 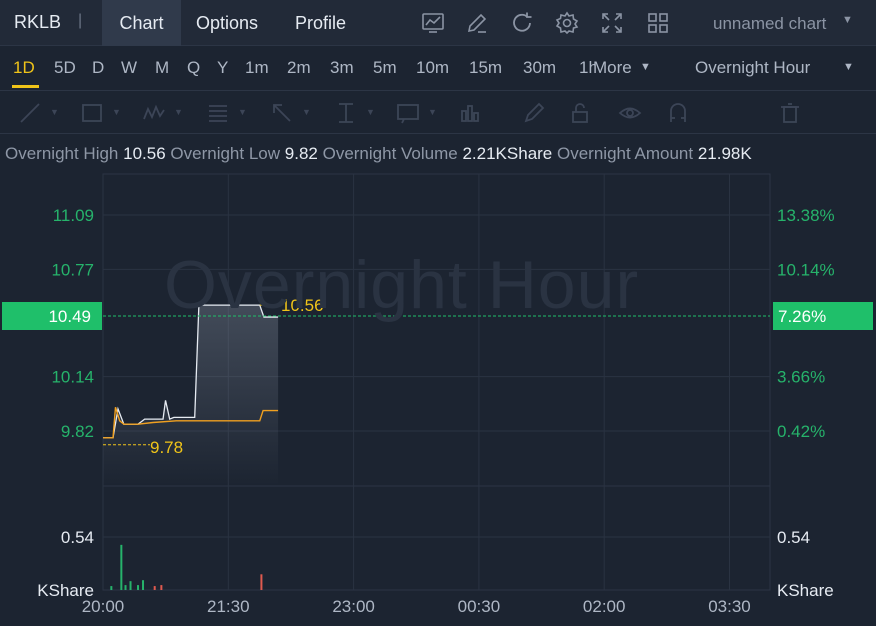 What do you see at coordinates (522, 23) in the screenshot?
I see `refresh-icon` at bounding box center [522, 23].